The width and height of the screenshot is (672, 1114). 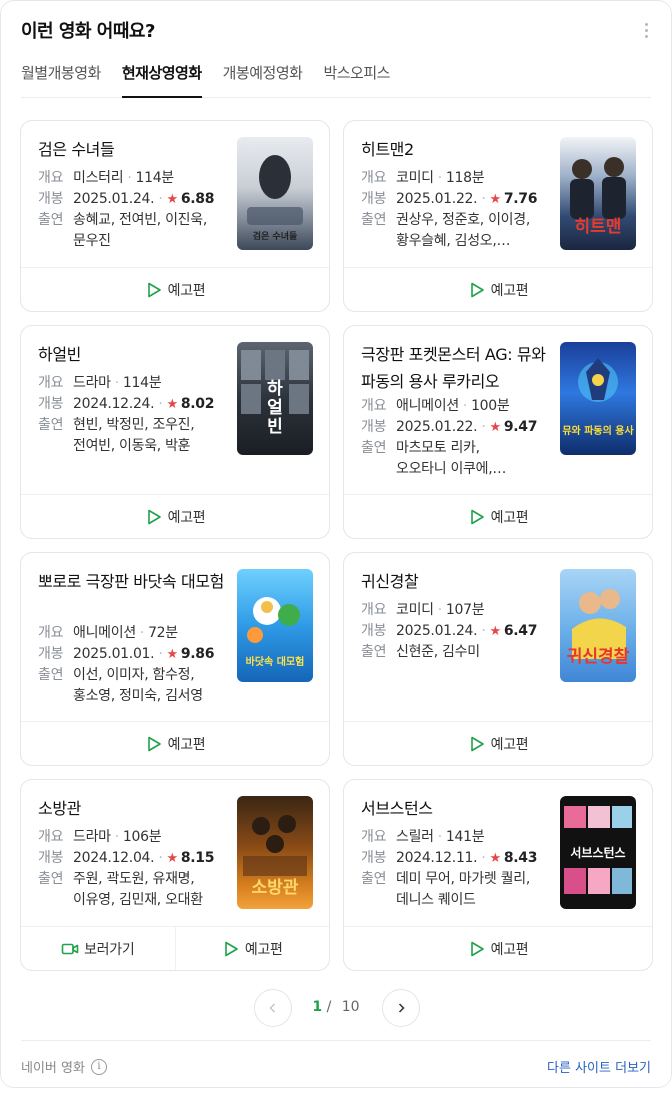 What do you see at coordinates (437, 631) in the screenshot?
I see `release-date: 2025.01.24.` at bounding box center [437, 631].